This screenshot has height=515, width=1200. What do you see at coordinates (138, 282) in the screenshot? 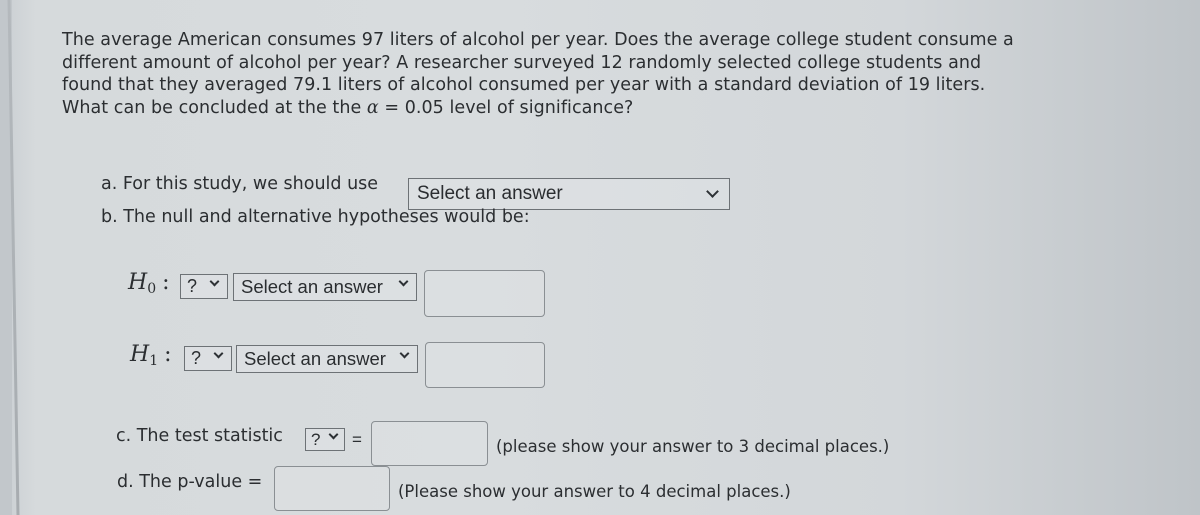
I see `h0-symbol: H` at bounding box center [138, 282].